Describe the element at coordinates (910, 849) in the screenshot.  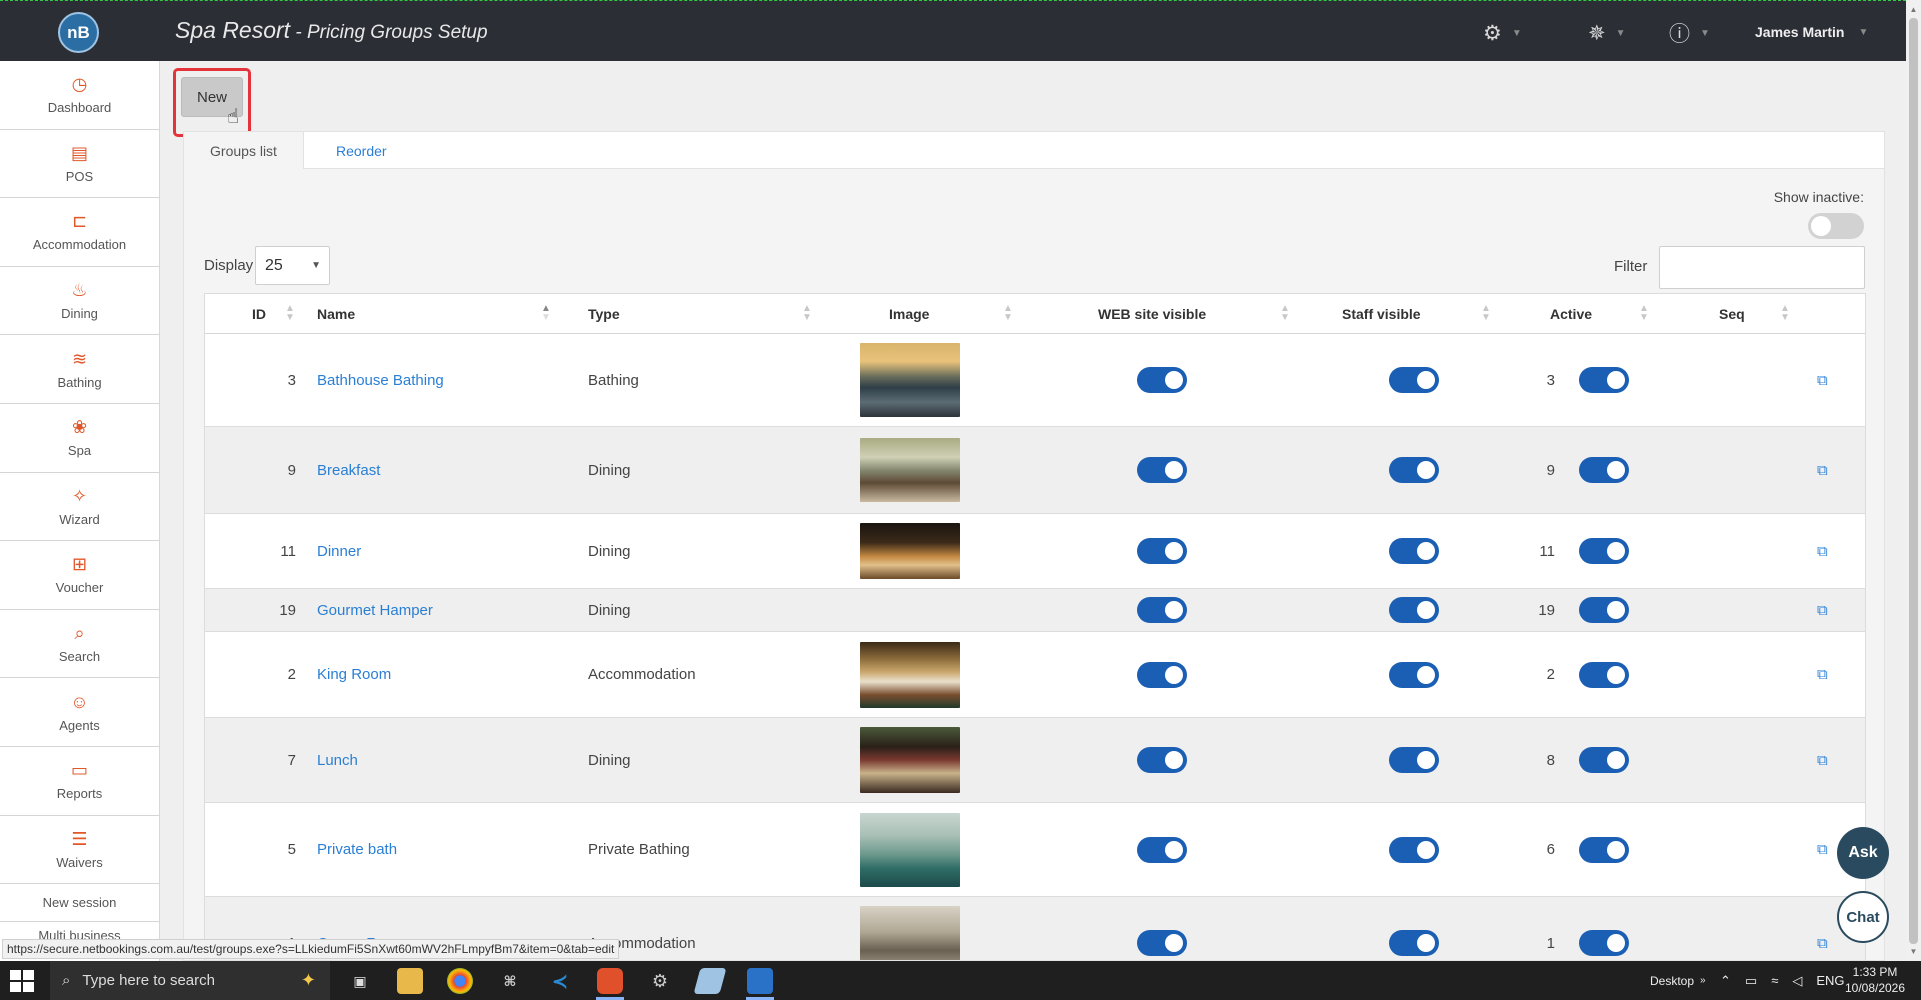
I see `private-bath-photo` at that location.